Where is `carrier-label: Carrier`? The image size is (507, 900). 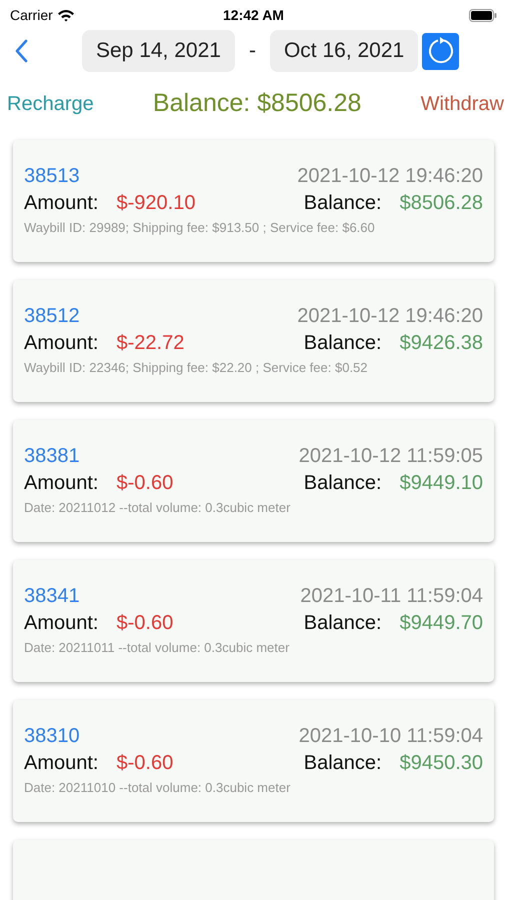 carrier-label: Carrier is located at coordinates (31, 15).